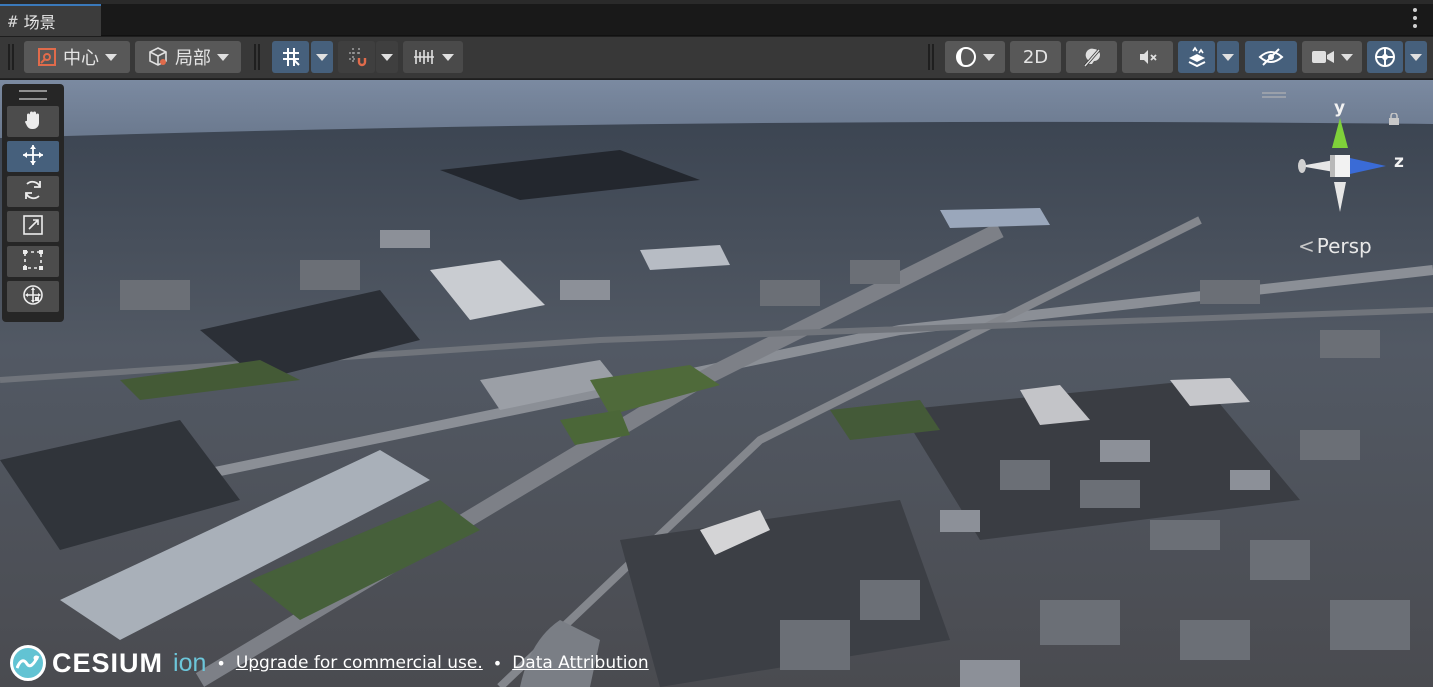 This screenshot has width=1433, height=687. What do you see at coordinates (716, 58) in the screenshot?
I see `scene-toolbar: 中心 局部 2D` at bounding box center [716, 58].